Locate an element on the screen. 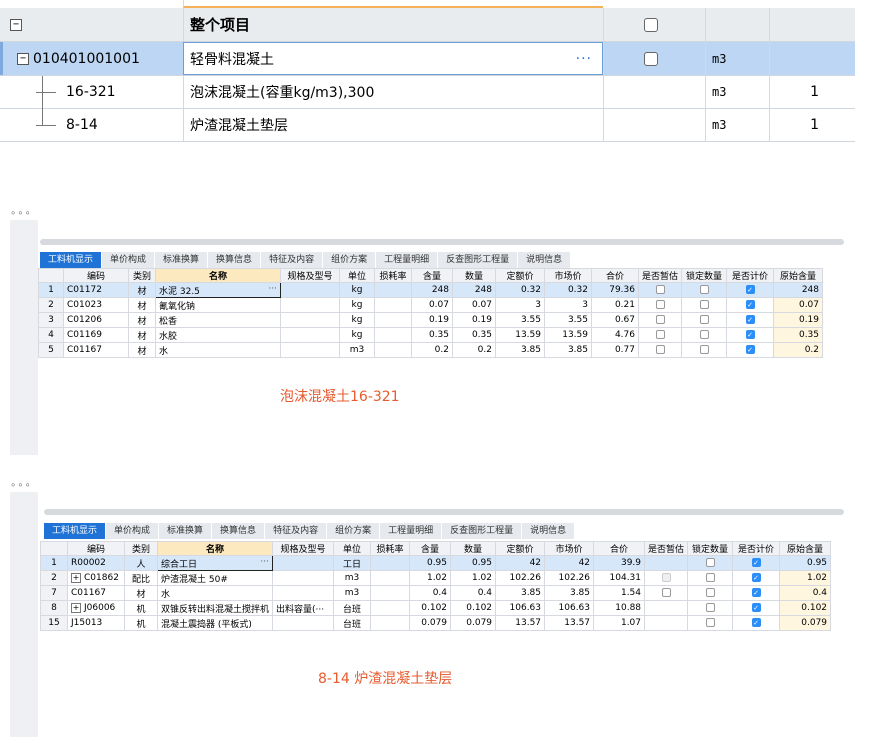  cell-market: 3.55 is located at coordinates (568, 320).